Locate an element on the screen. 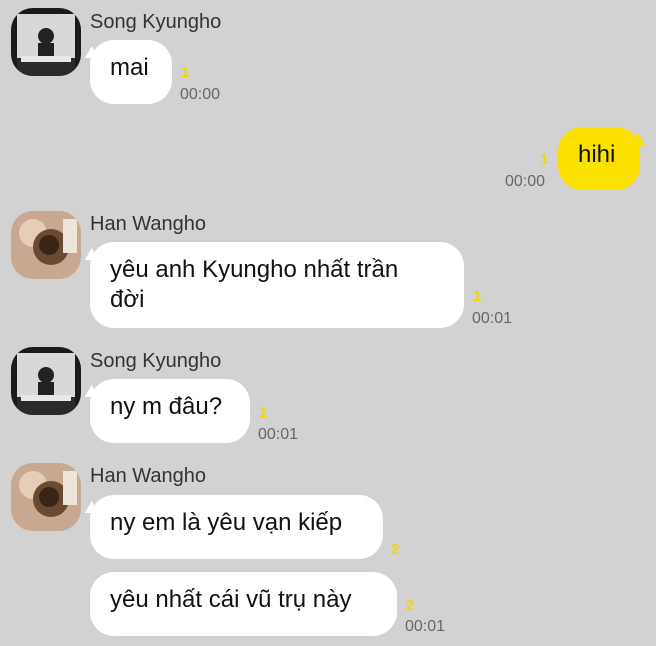 Image resolution: width=656 pixels, height=646 pixels. message-text: mai is located at coordinates (129, 67).